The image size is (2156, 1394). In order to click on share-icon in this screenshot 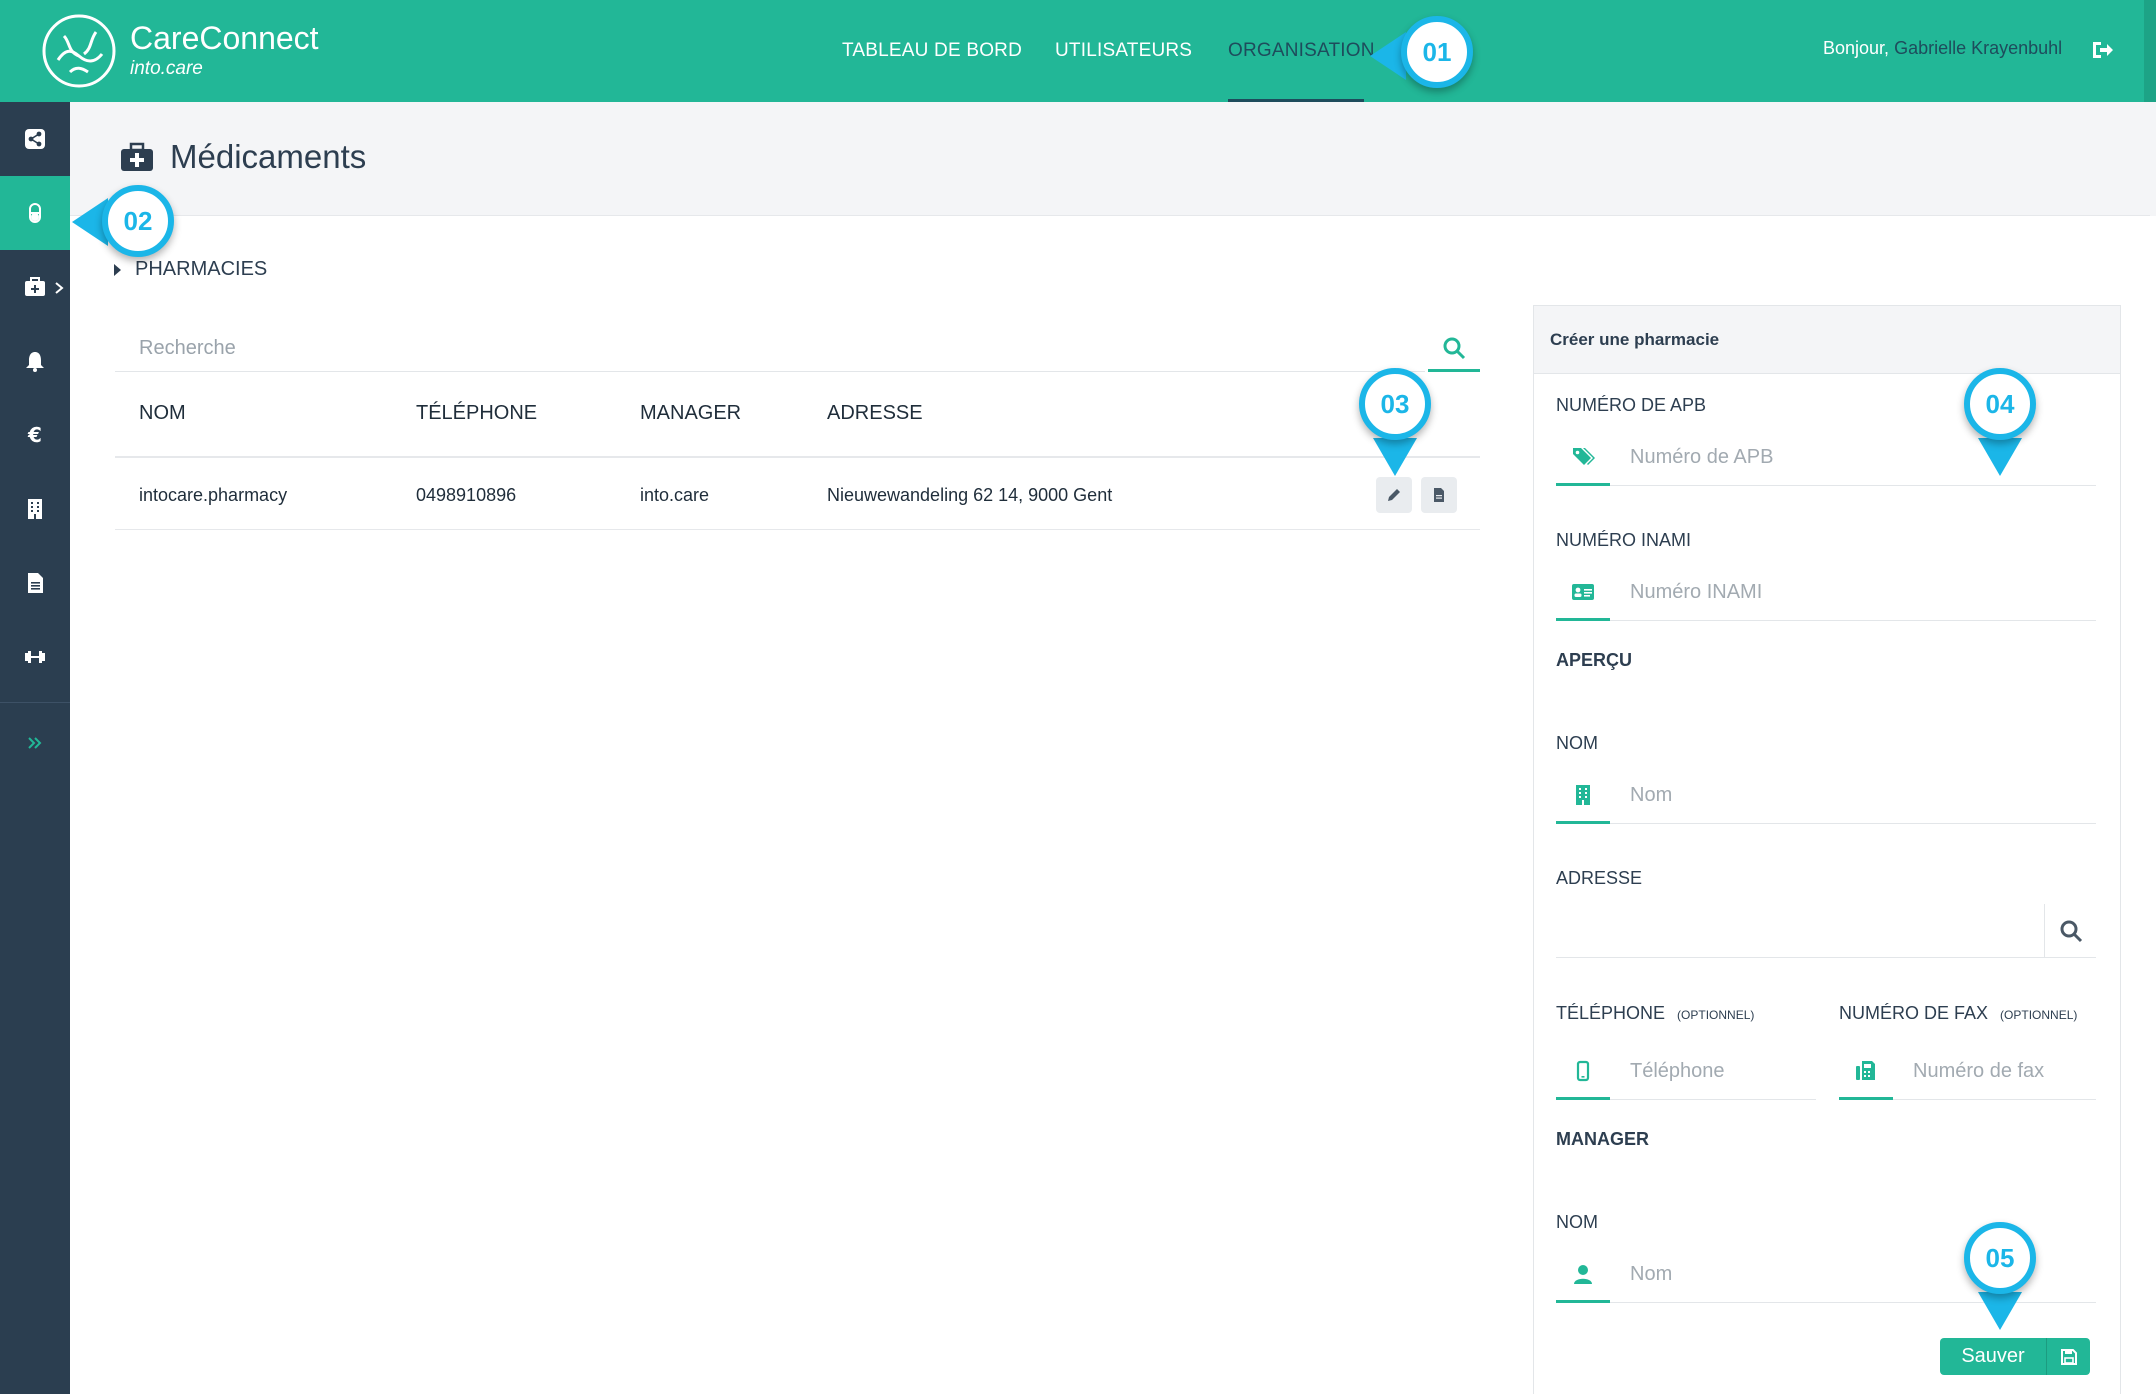, I will do `click(35, 139)`.